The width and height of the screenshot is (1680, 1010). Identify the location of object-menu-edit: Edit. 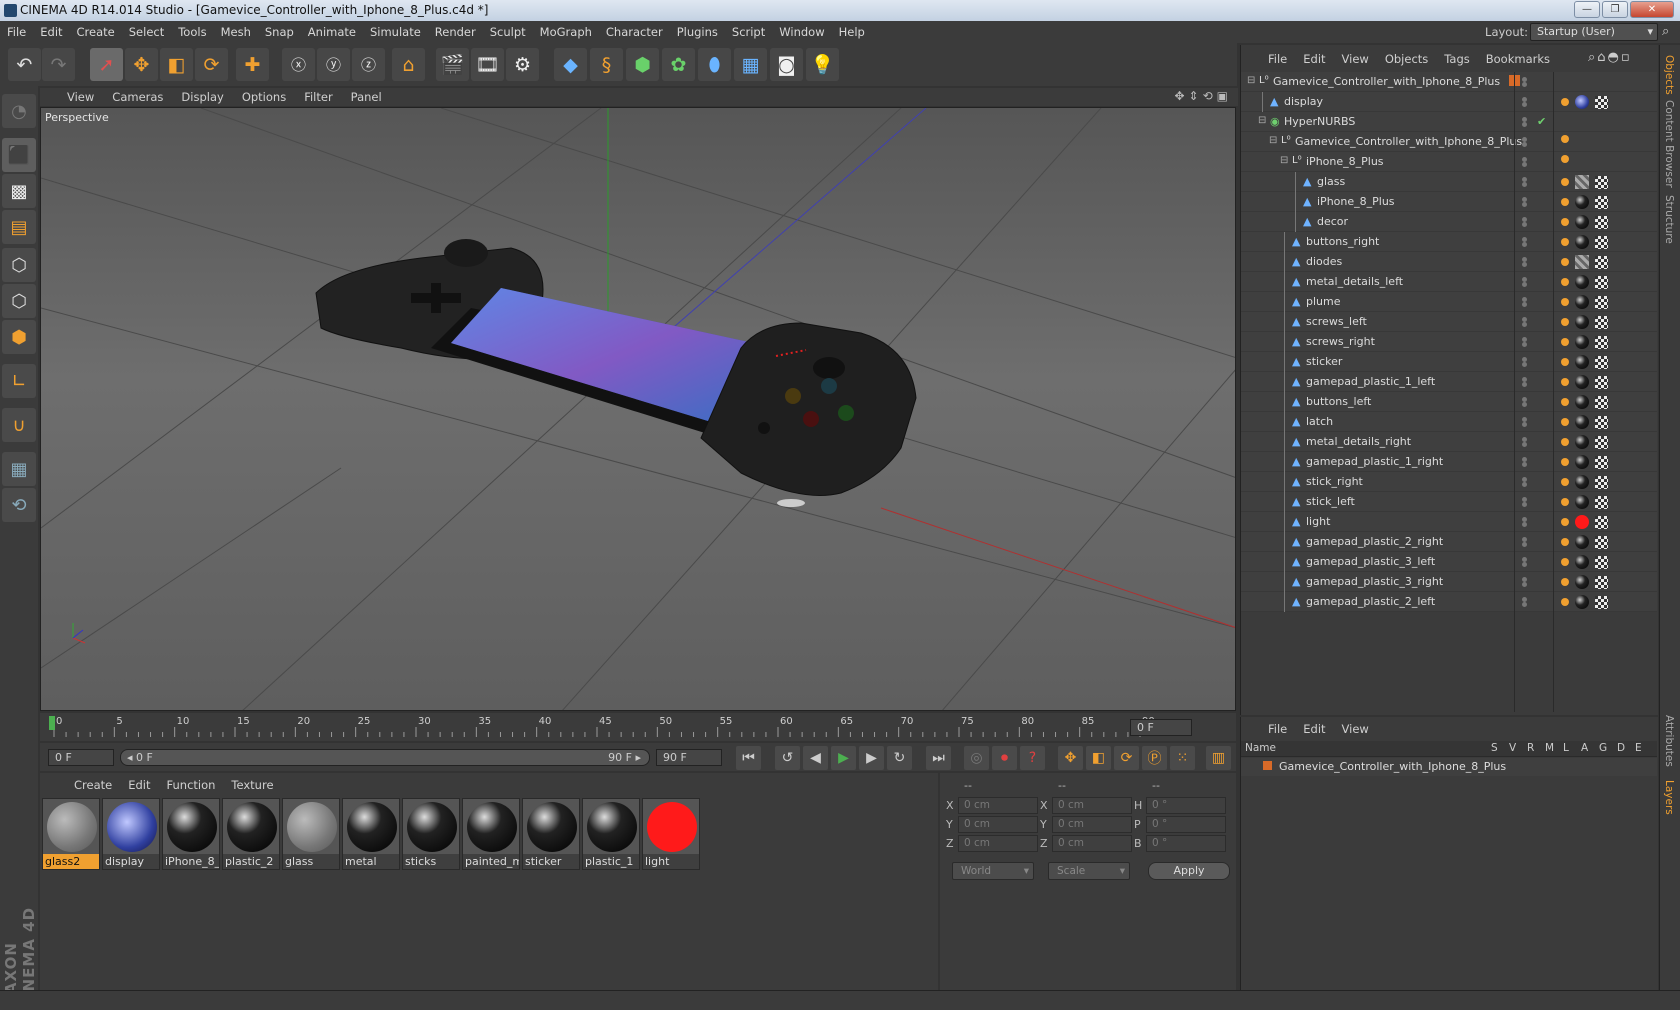
(1314, 59).